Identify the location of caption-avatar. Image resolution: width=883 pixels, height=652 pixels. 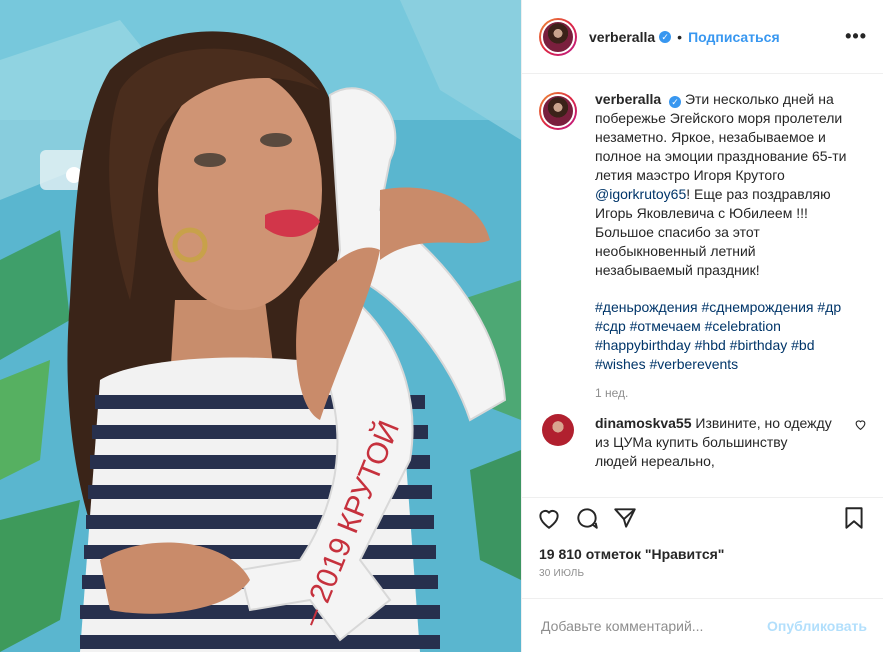
(558, 111).